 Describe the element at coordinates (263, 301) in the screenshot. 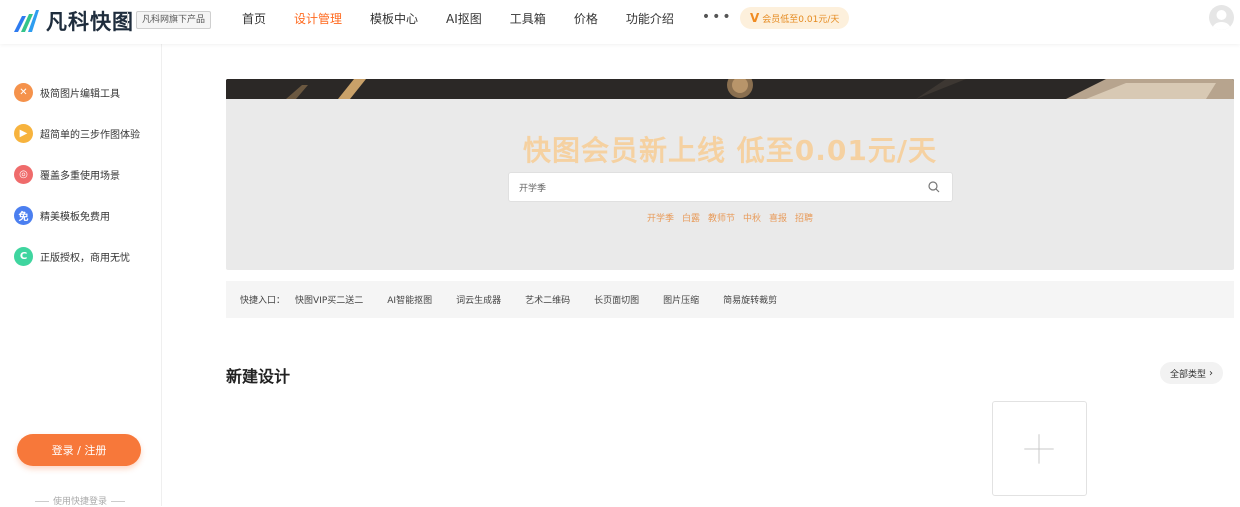

I see `shortcut-label: 快捷入口：` at that location.